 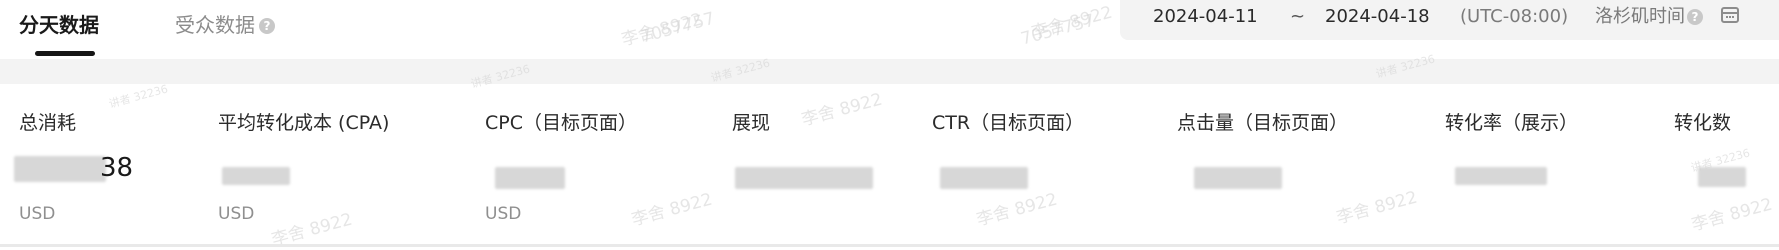 I want to click on metric-label: 点击量（目标页面）, so click(x=1263, y=123).